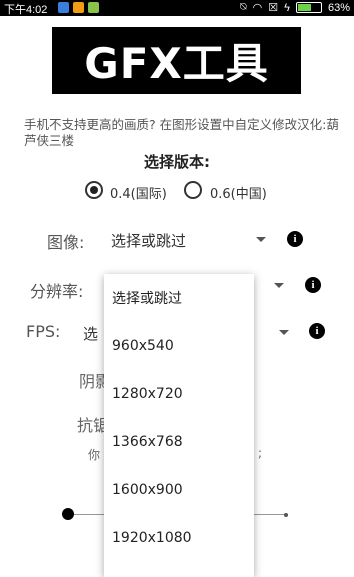 The width and height of the screenshot is (354, 577). What do you see at coordinates (179, 538) in the screenshot?
I see `dropdown-option: 1920x1080` at bounding box center [179, 538].